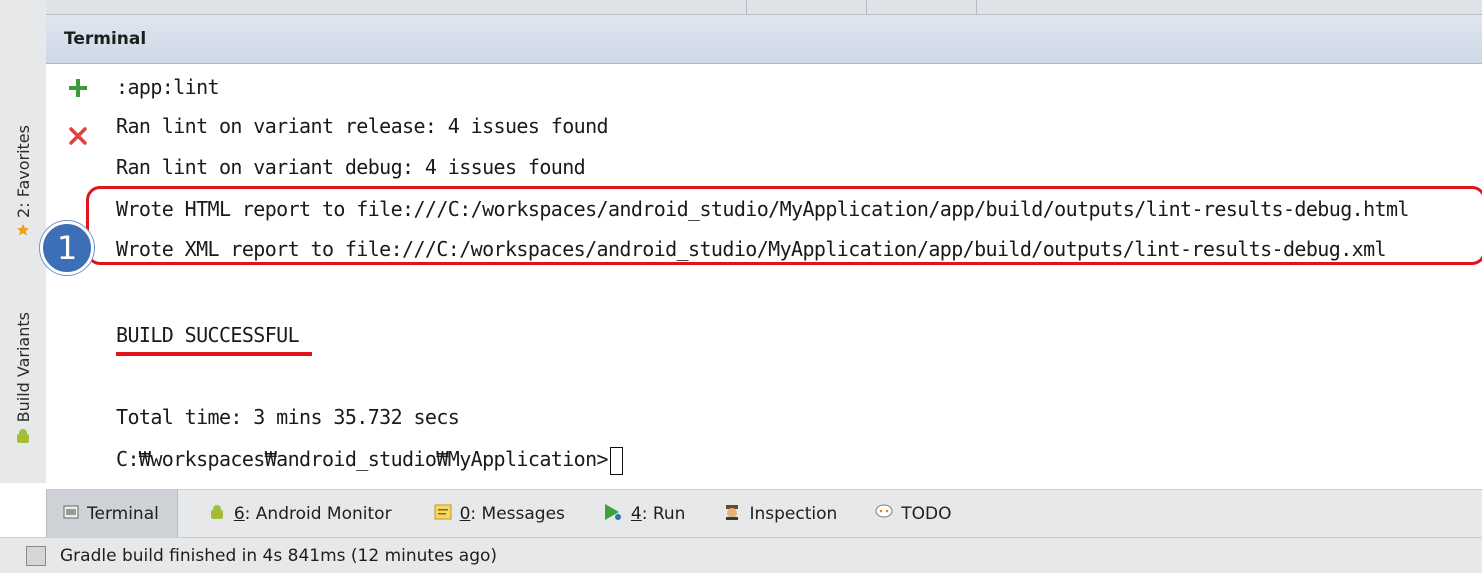  Describe the element at coordinates (784, 225) in the screenshot. I see `annotation-highlight-box` at that location.